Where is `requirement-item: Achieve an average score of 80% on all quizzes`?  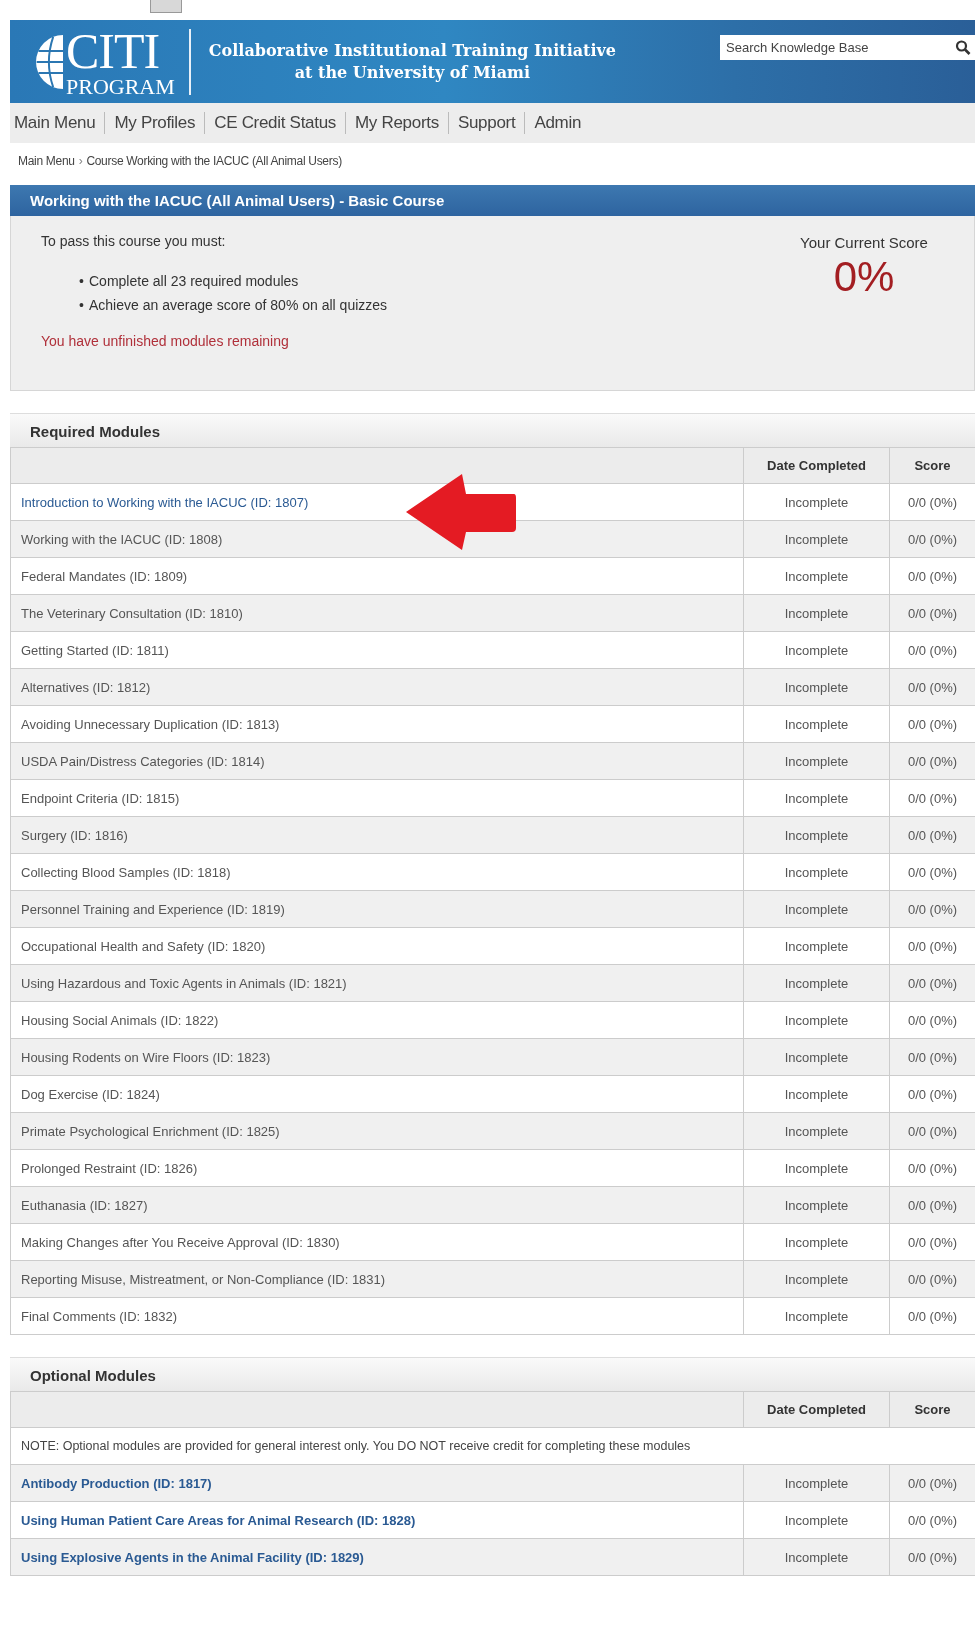
requirement-item: Achieve an average score of 80% on all quizzes is located at coordinates (238, 305).